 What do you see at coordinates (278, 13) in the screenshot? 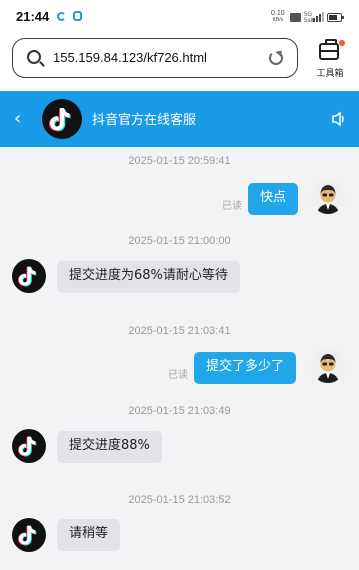
I see `network-speed-value: 0.10` at bounding box center [278, 13].